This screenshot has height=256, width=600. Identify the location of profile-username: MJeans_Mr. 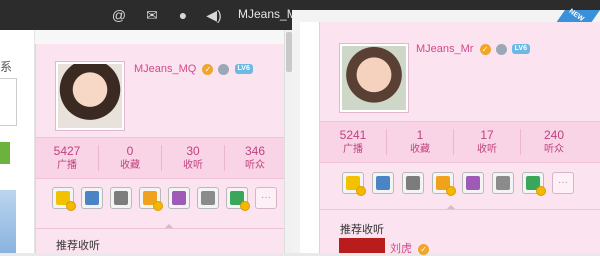
(444, 49).